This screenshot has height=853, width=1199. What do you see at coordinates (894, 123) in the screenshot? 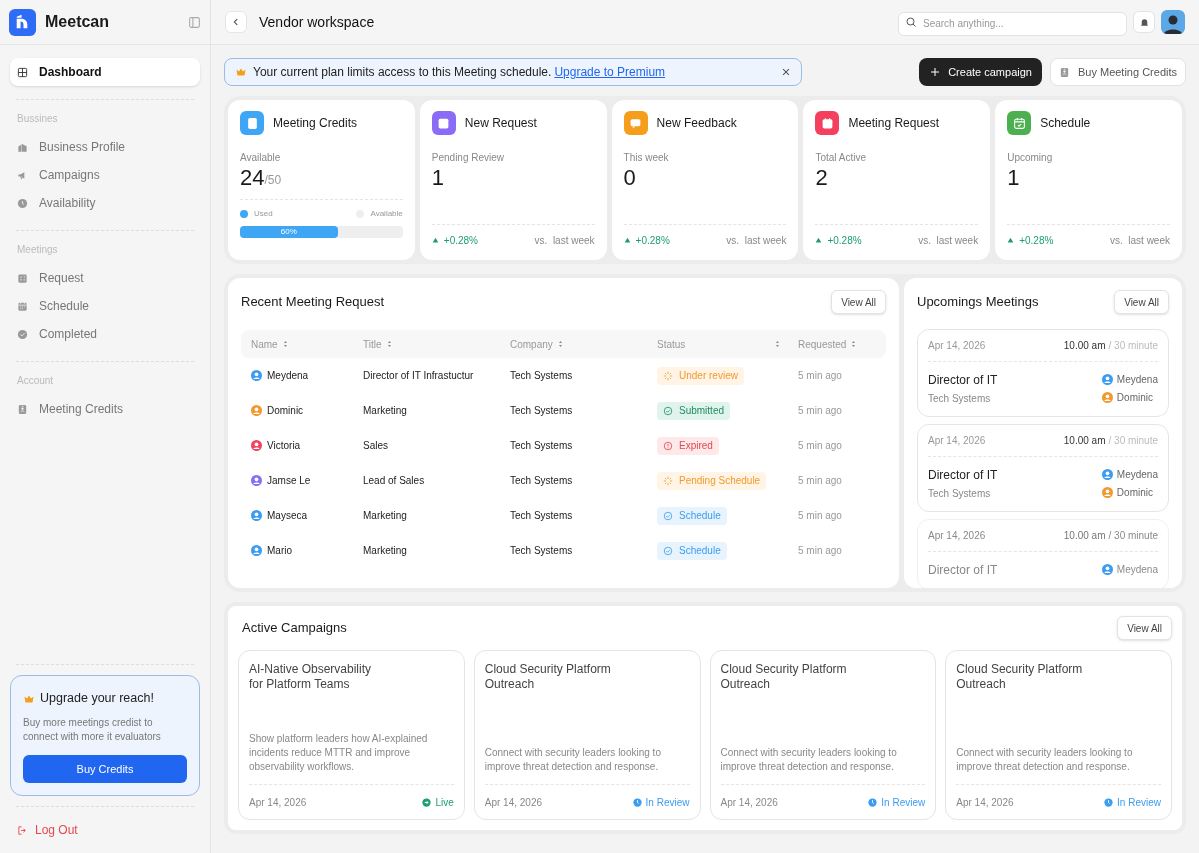
I see `stat-title: Meeting Request` at bounding box center [894, 123].